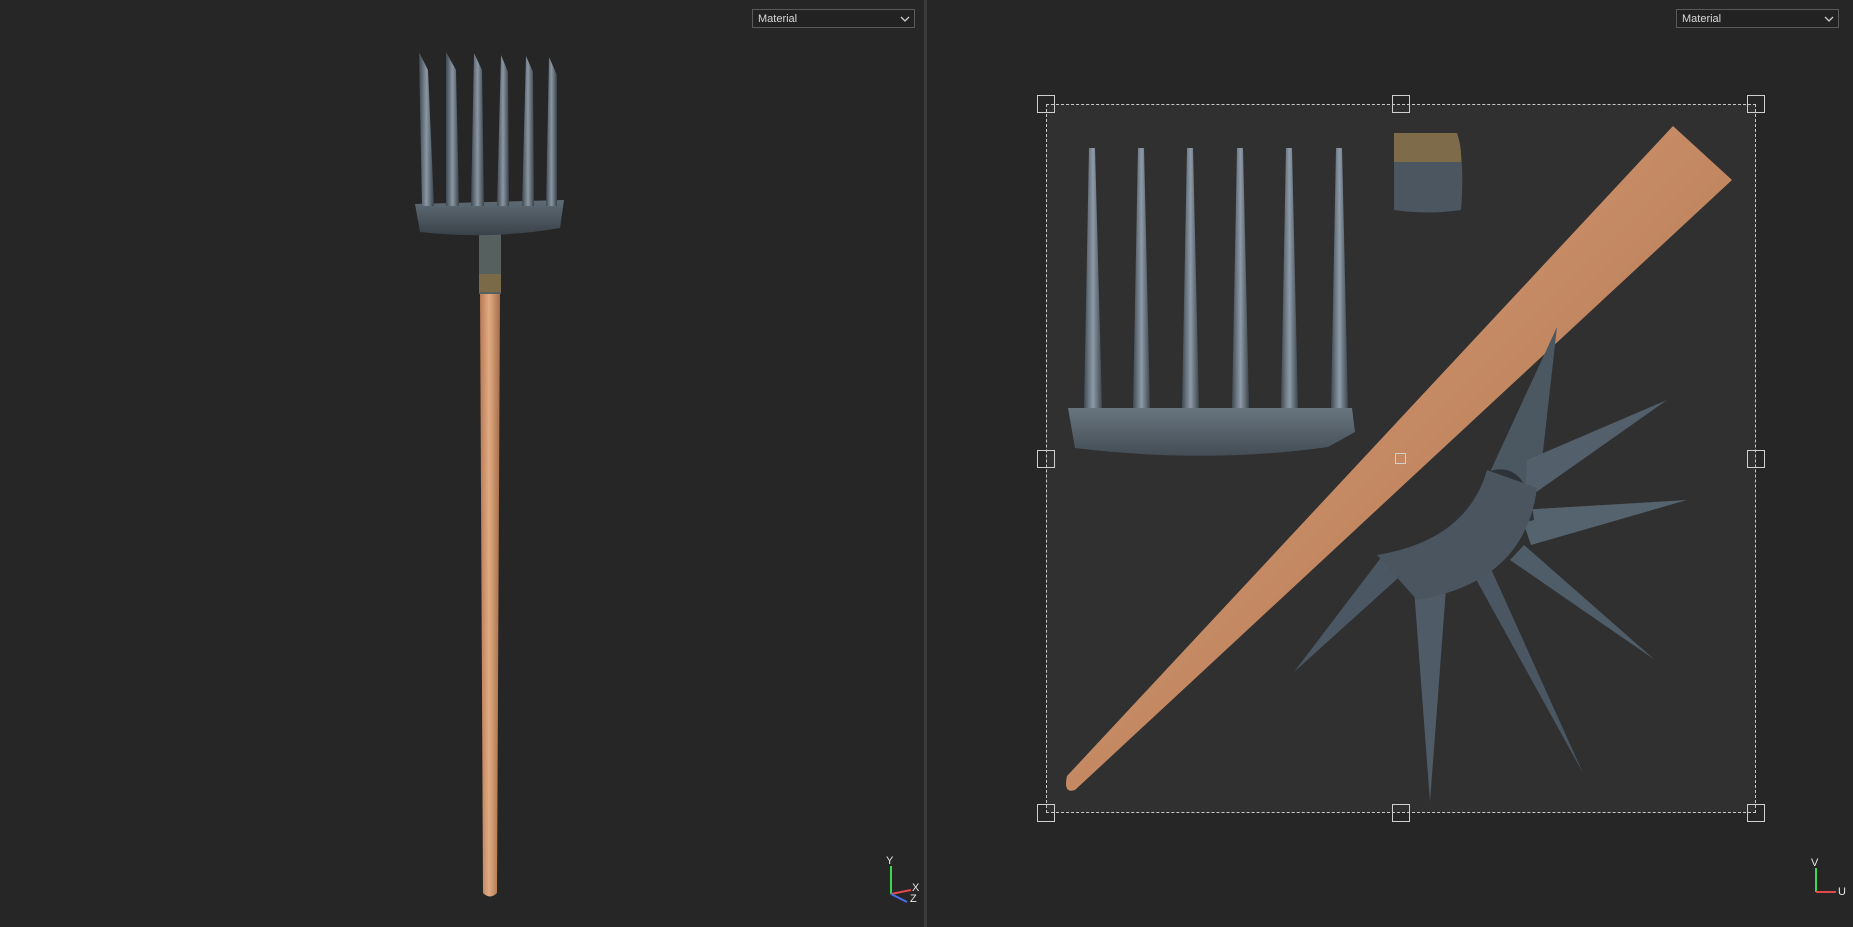  Describe the element at coordinates (890, 861) in the screenshot. I see `gizmo-y-label: Y` at that location.